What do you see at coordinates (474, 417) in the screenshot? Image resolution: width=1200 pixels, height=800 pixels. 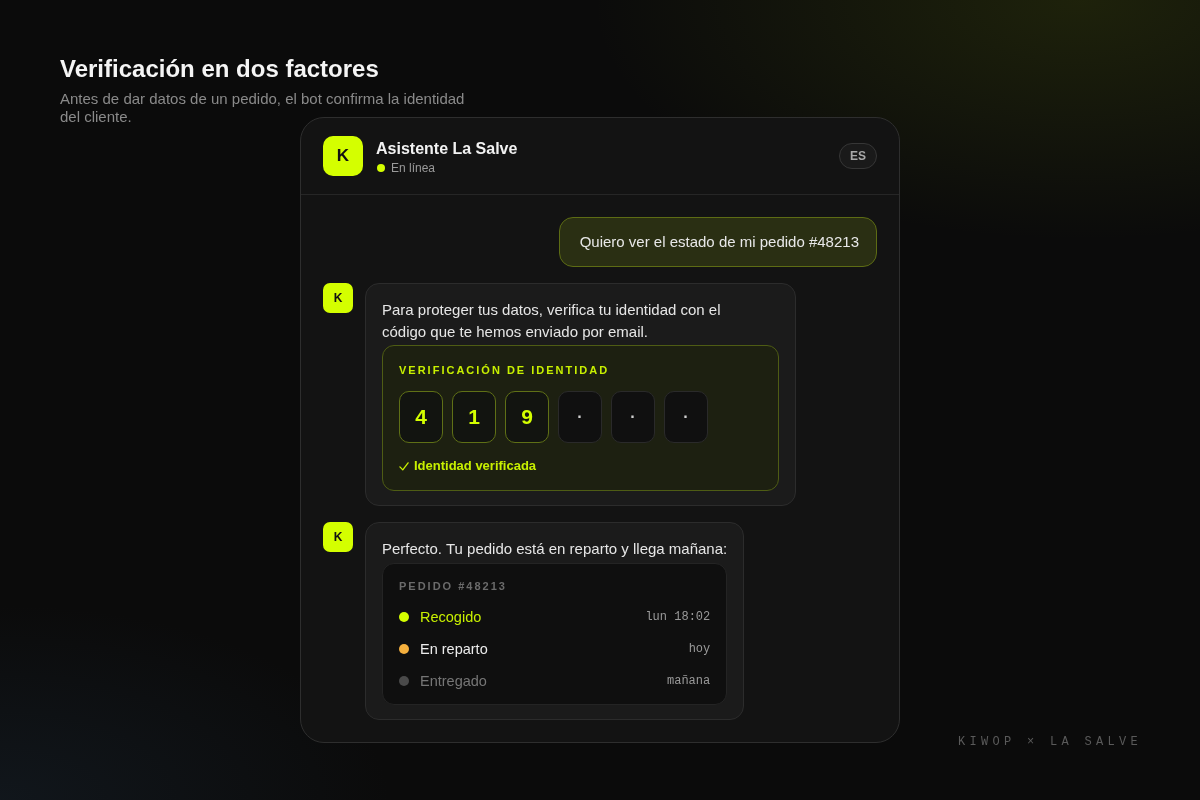 I see `code-digit-field: 1` at bounding box center [474, 417].